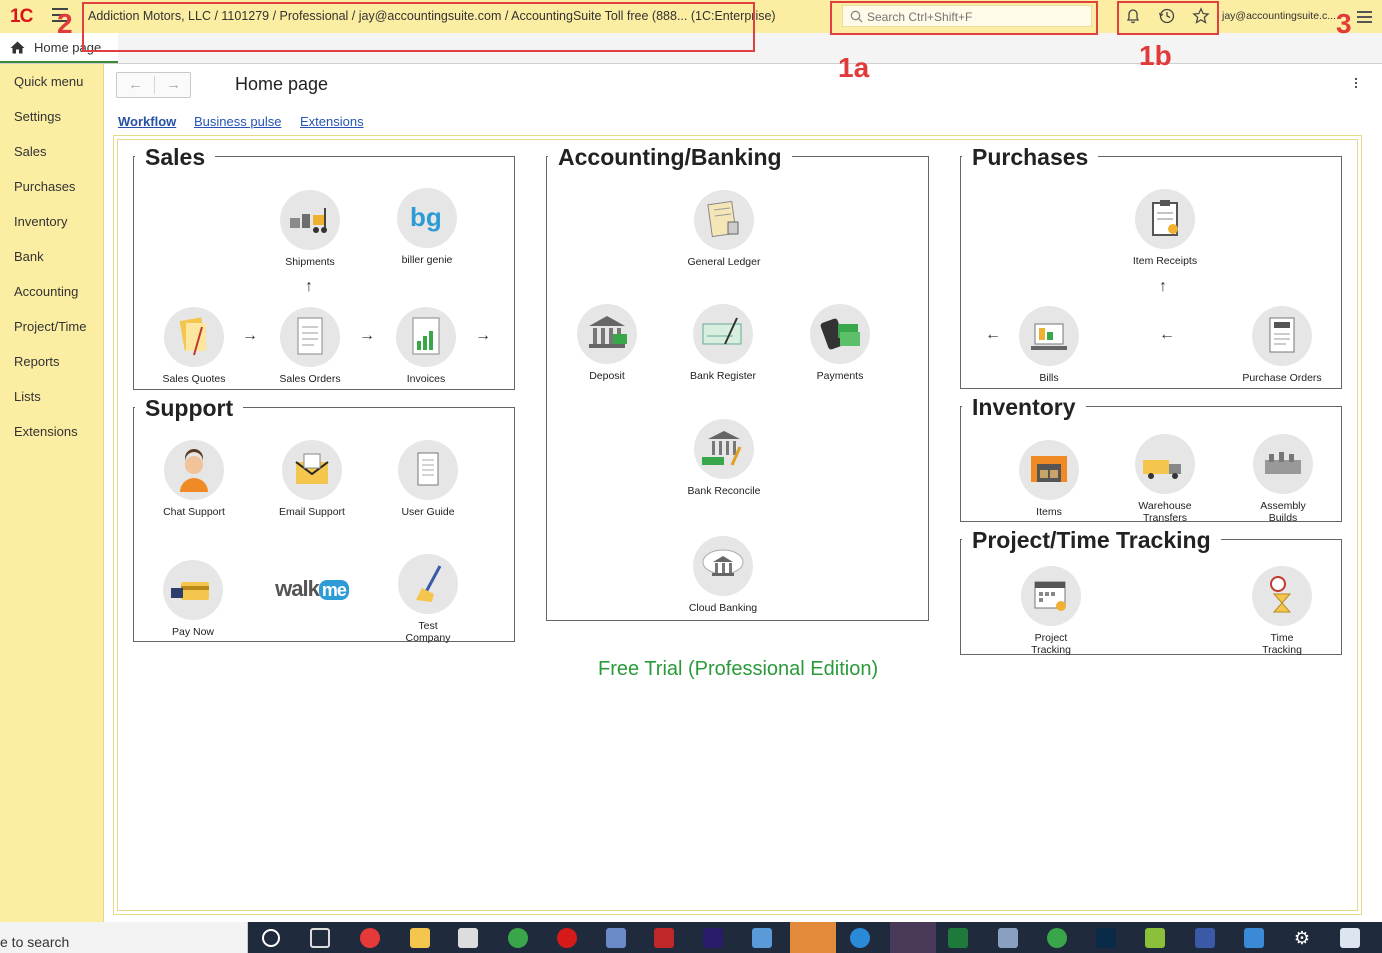  I want to click on test-company-tile: Test Company, so click(428, 599).